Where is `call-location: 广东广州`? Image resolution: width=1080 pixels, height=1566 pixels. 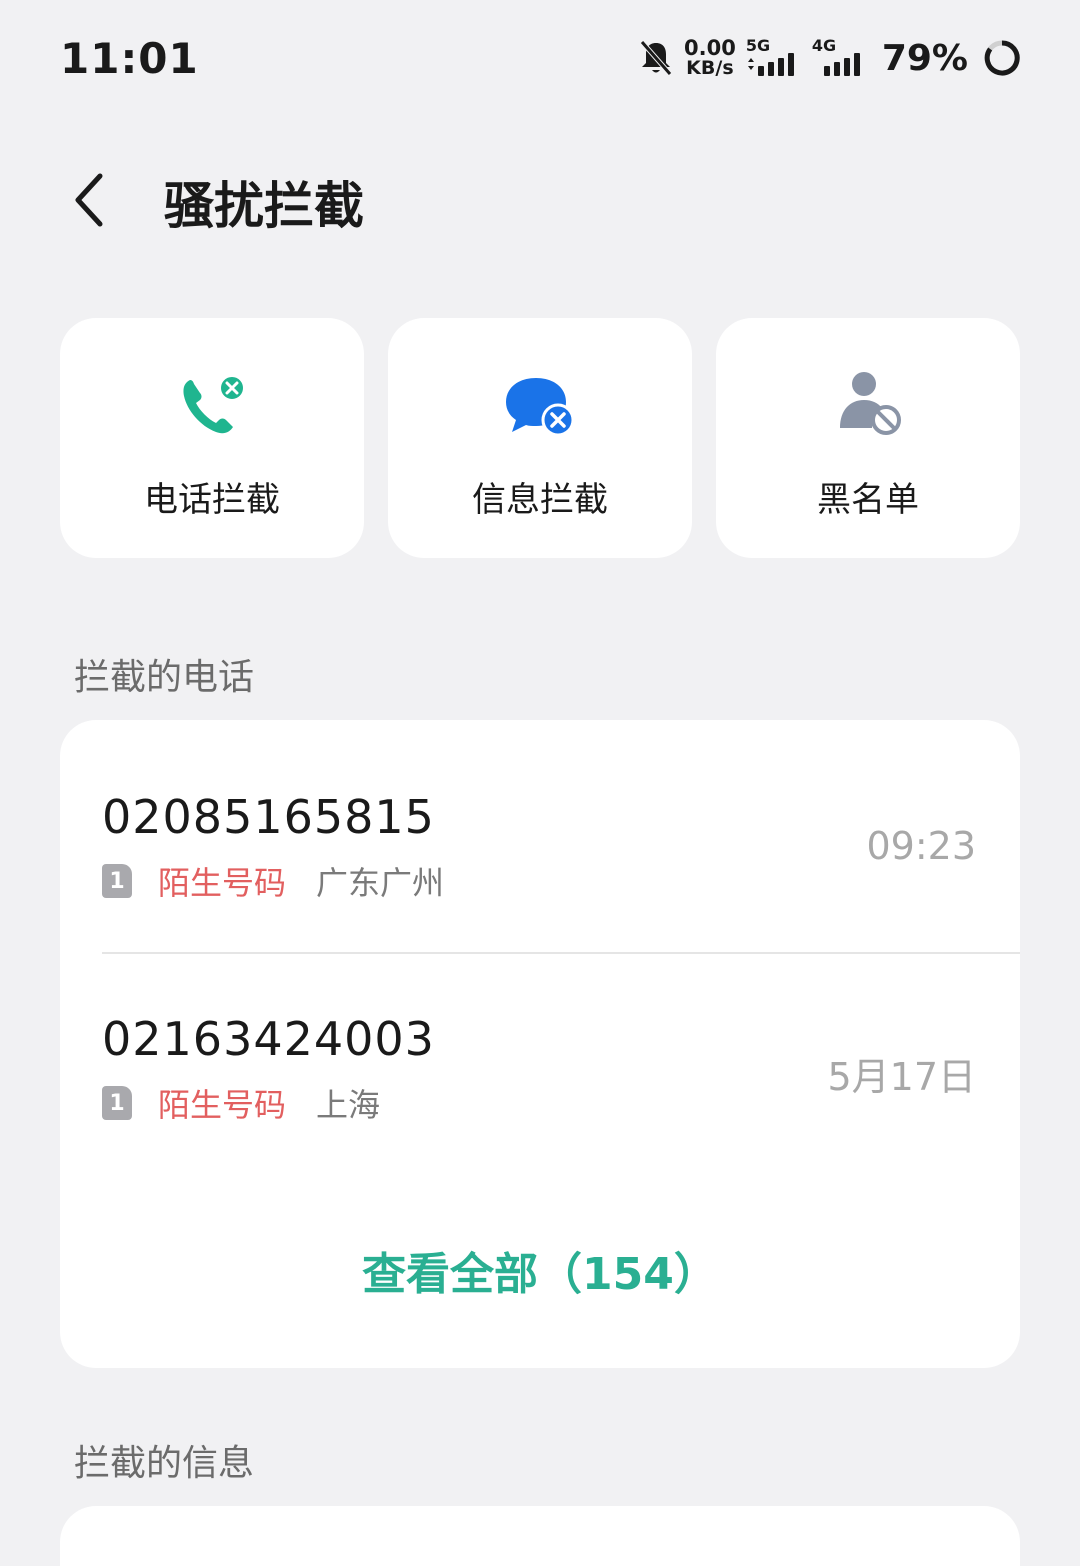 call-location: 广东广州 is located at coordinates (380, 883).